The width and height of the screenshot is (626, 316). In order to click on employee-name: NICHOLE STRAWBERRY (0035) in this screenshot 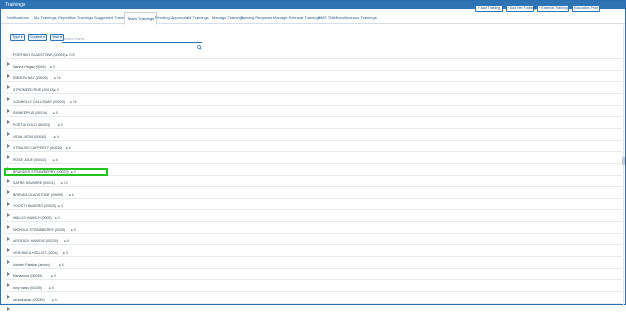, I will do `click(39, 229)`.